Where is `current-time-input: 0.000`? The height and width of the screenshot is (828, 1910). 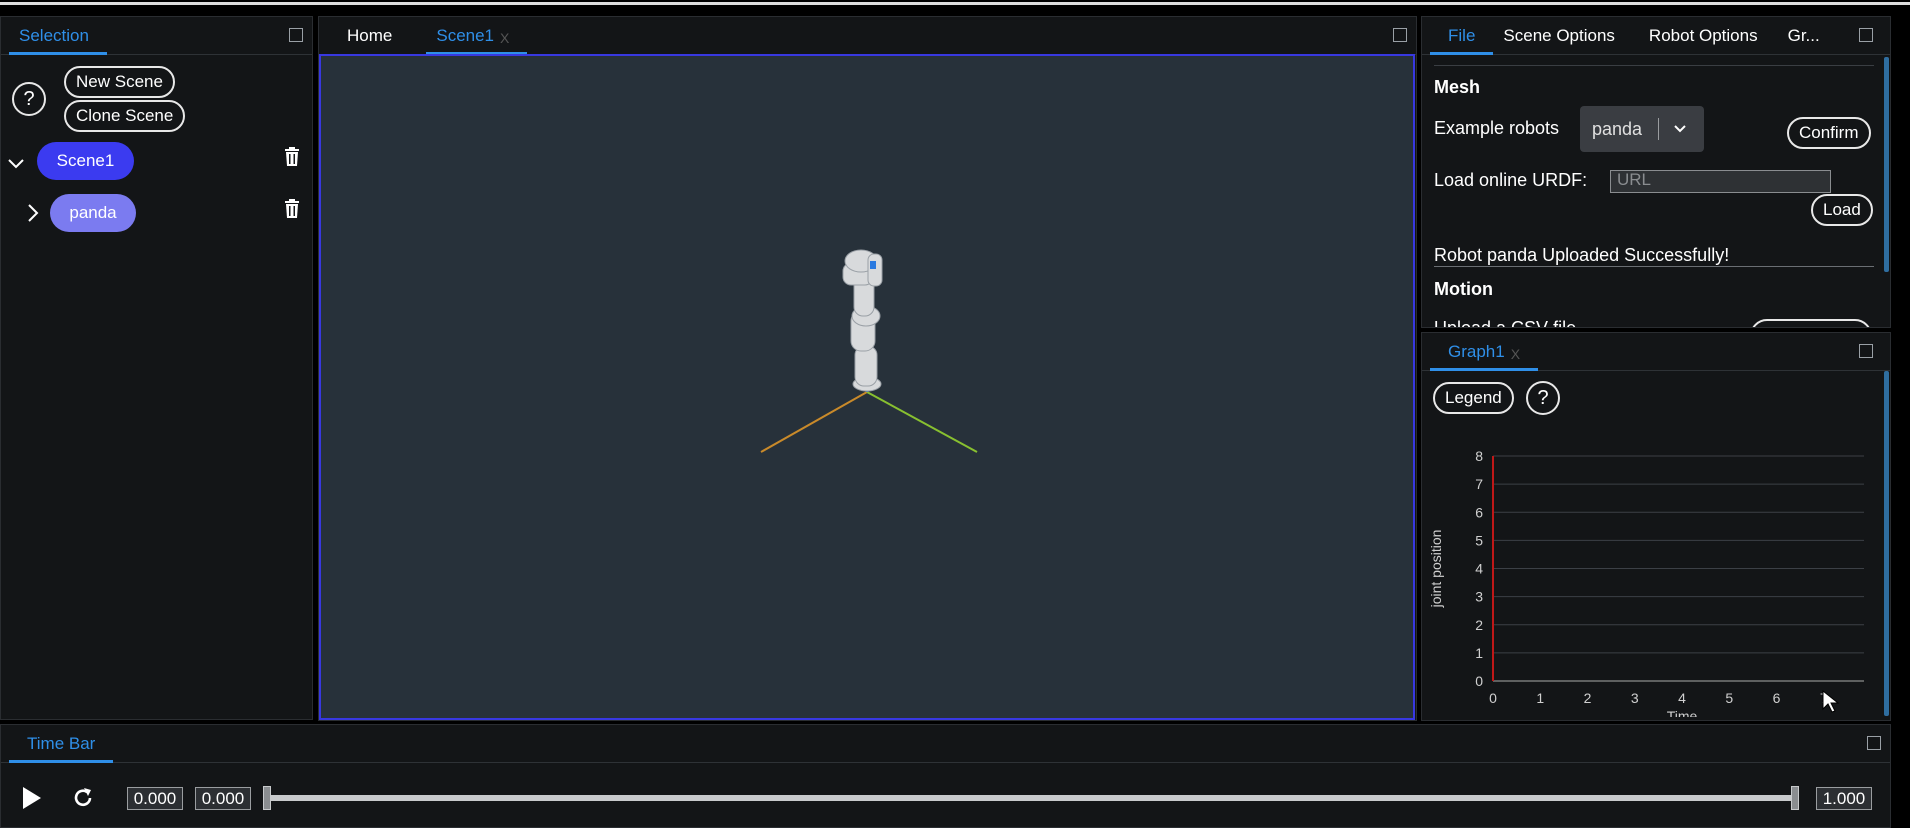 current-time-input: 0.000 is located at coordinates (223, 798).